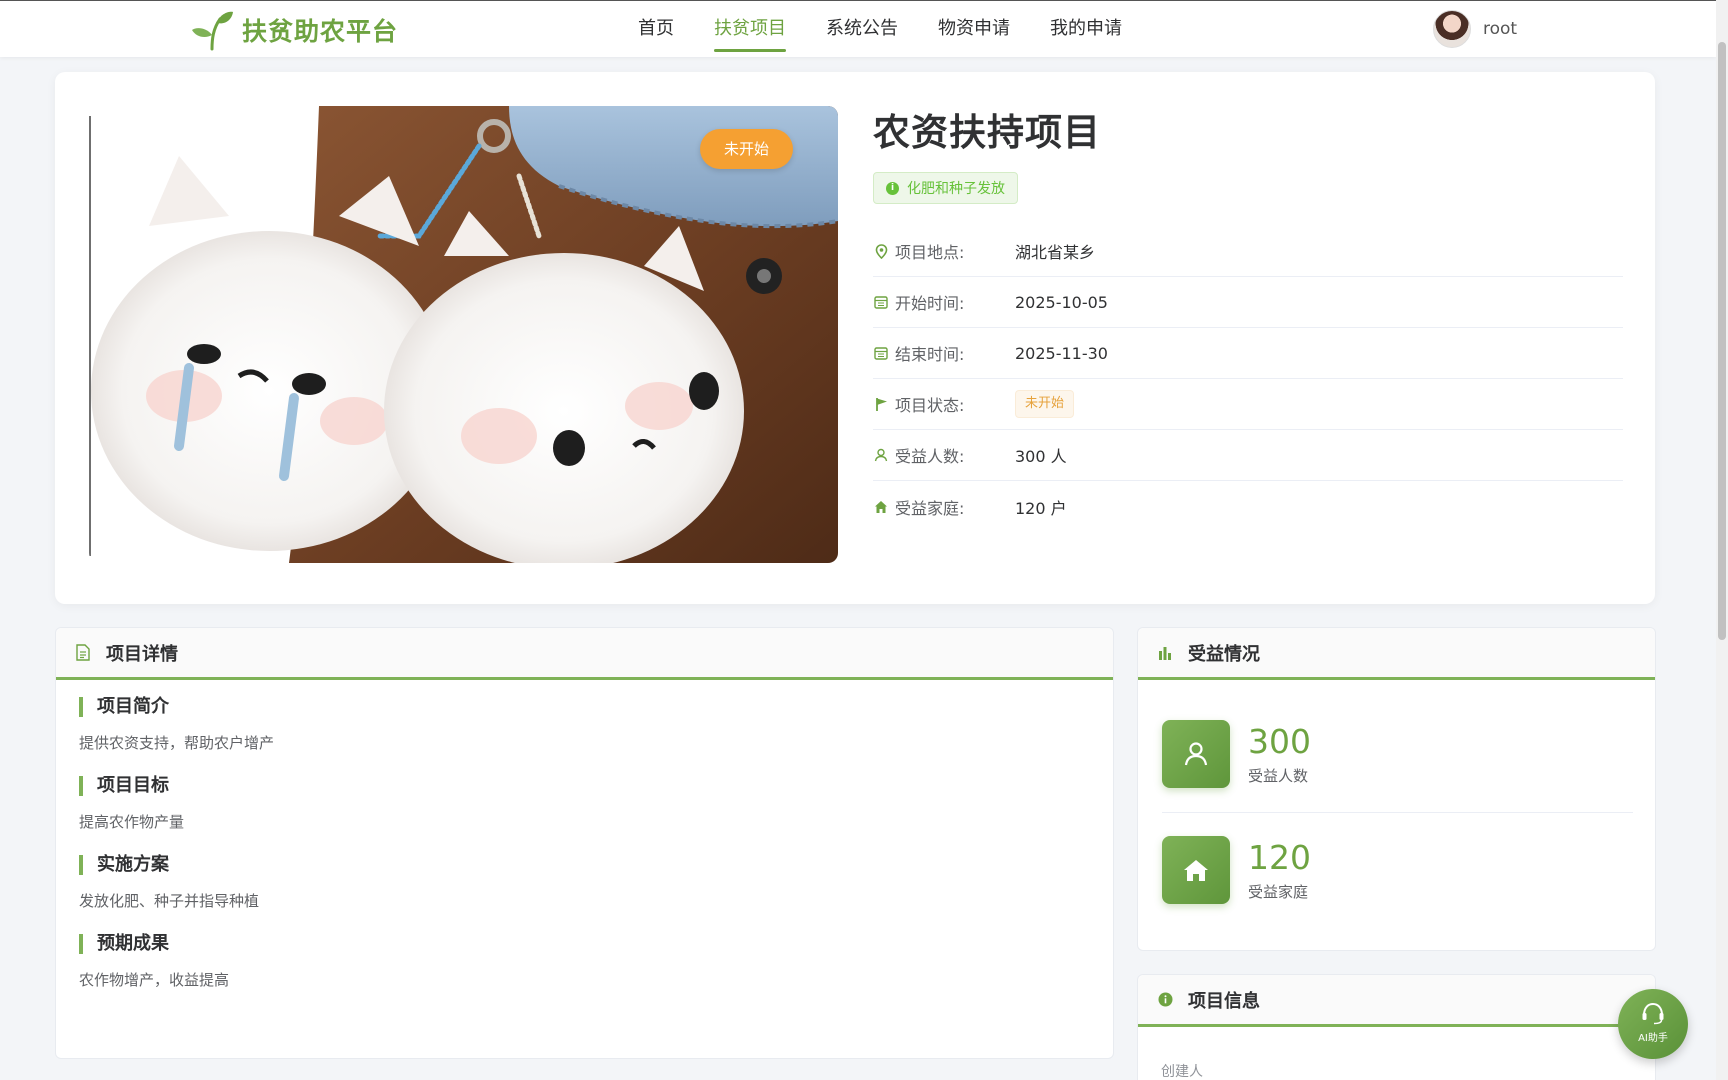 The height and width of the screenshot is (1080, 1728). What do you see at coordinates (1653, 1013) in the screenshot?
I see `headset-icon` at bounding box center [1653, 1013].